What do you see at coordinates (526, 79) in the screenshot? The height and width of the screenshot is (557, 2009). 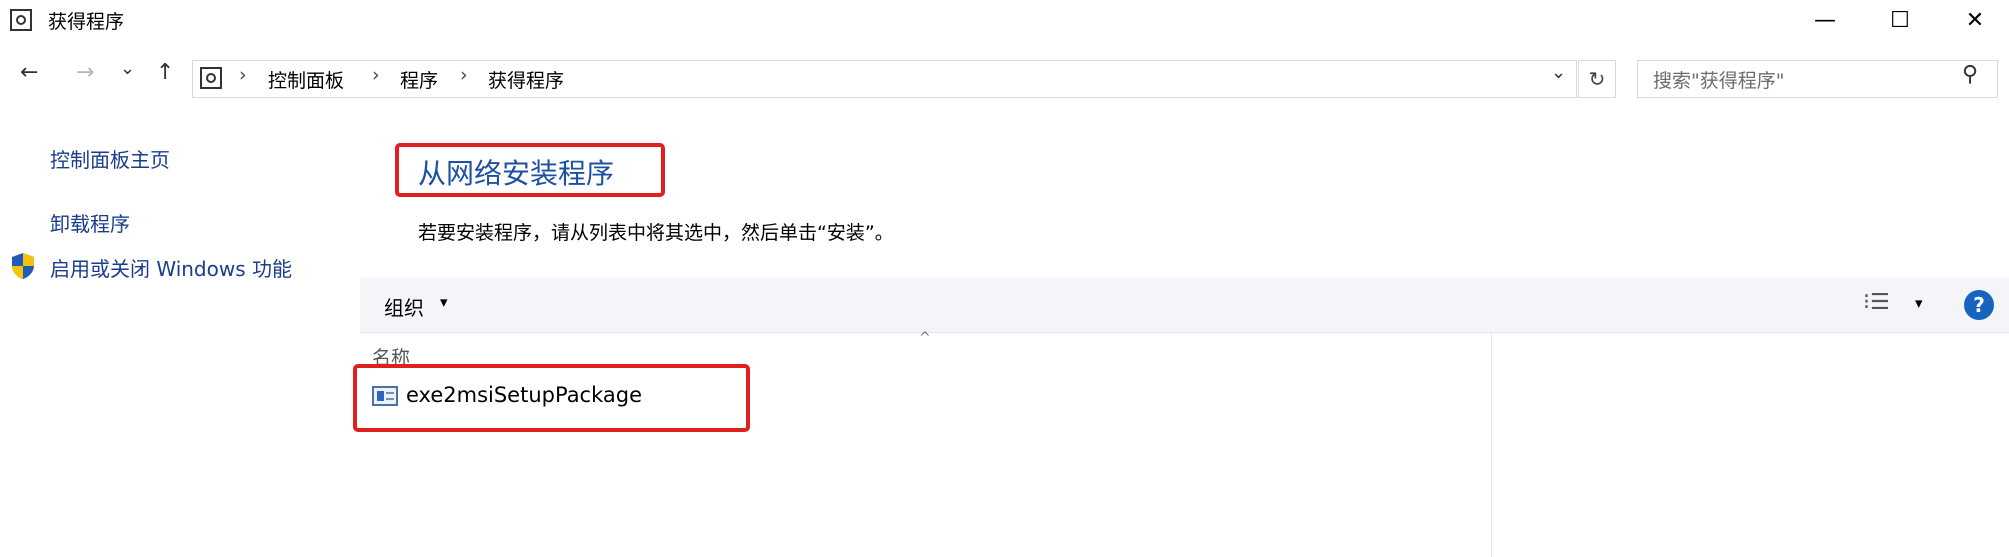 I see `breadcrumb-get-programs: 获得程序` at bounding box center [526, 79].